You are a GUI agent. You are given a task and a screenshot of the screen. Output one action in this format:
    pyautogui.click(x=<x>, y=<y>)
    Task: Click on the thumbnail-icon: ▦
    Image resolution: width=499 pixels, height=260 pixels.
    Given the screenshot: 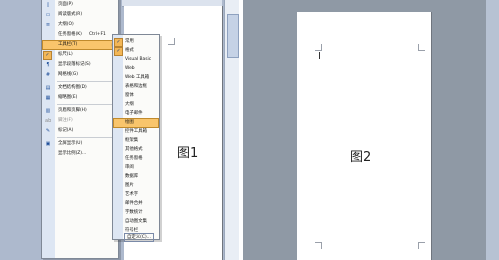 What is the action you would take?
    pyautogui.click(x=48, y=98)
    